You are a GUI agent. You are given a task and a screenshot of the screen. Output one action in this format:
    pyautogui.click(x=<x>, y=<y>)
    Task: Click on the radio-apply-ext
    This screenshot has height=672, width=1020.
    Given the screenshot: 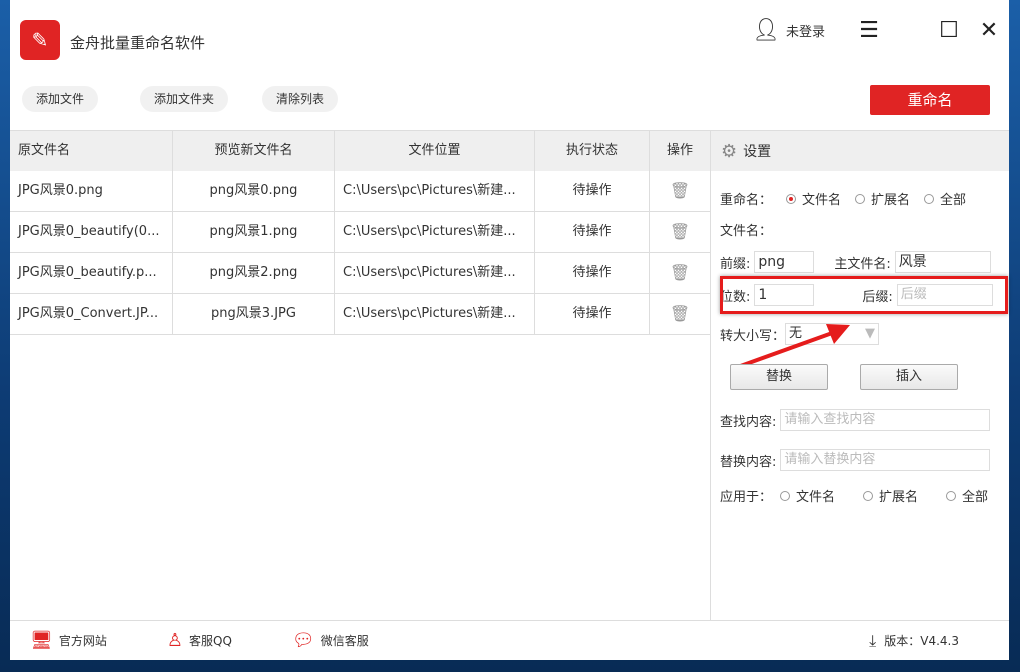 What is the action you would take?
    pyautogui.click(x=868, y=495)
    